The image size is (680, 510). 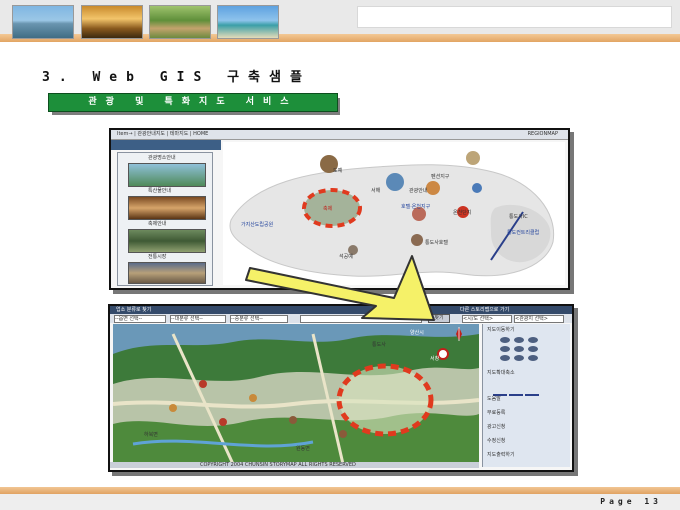 What do you see at coordinates (340, 288) in the screenshot?
I see `down-arrow-icon` at bounding box center [340, 288].